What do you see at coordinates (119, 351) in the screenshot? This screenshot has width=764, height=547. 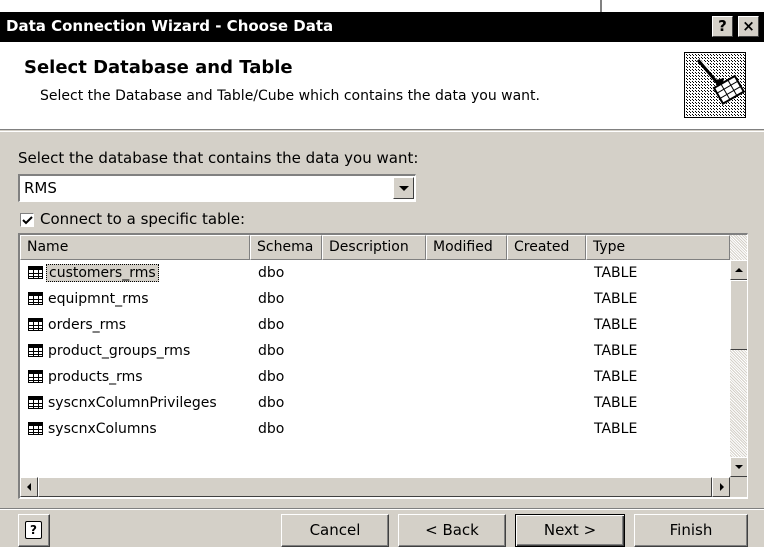 I see `row-name: product_groups_rms` at bounding box center [119, 351].